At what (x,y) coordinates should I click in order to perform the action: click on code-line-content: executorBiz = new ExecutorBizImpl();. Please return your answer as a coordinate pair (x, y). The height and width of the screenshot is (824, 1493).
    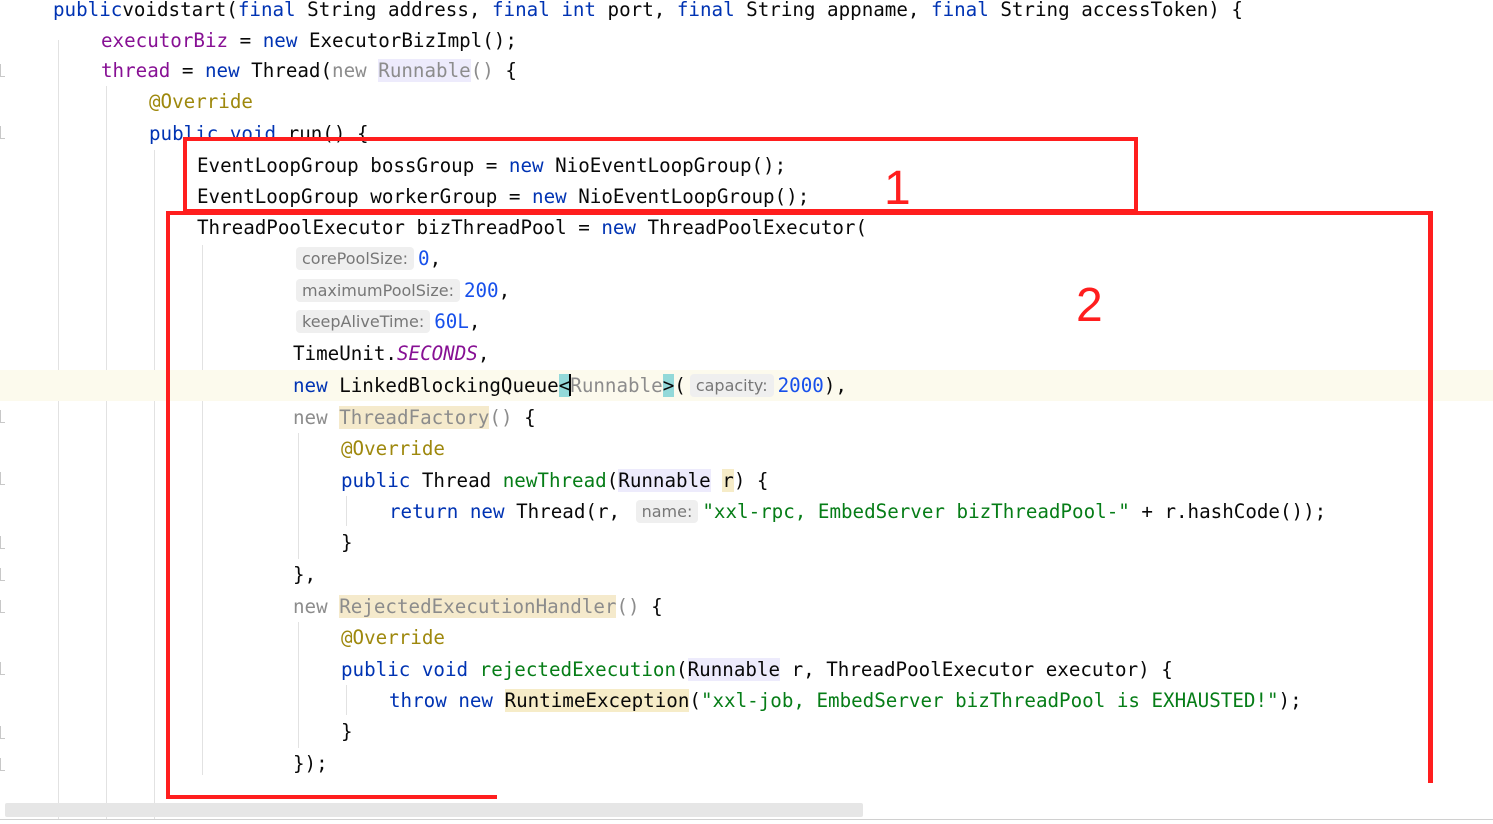
    Looking at the image, I should click on (309, 40).